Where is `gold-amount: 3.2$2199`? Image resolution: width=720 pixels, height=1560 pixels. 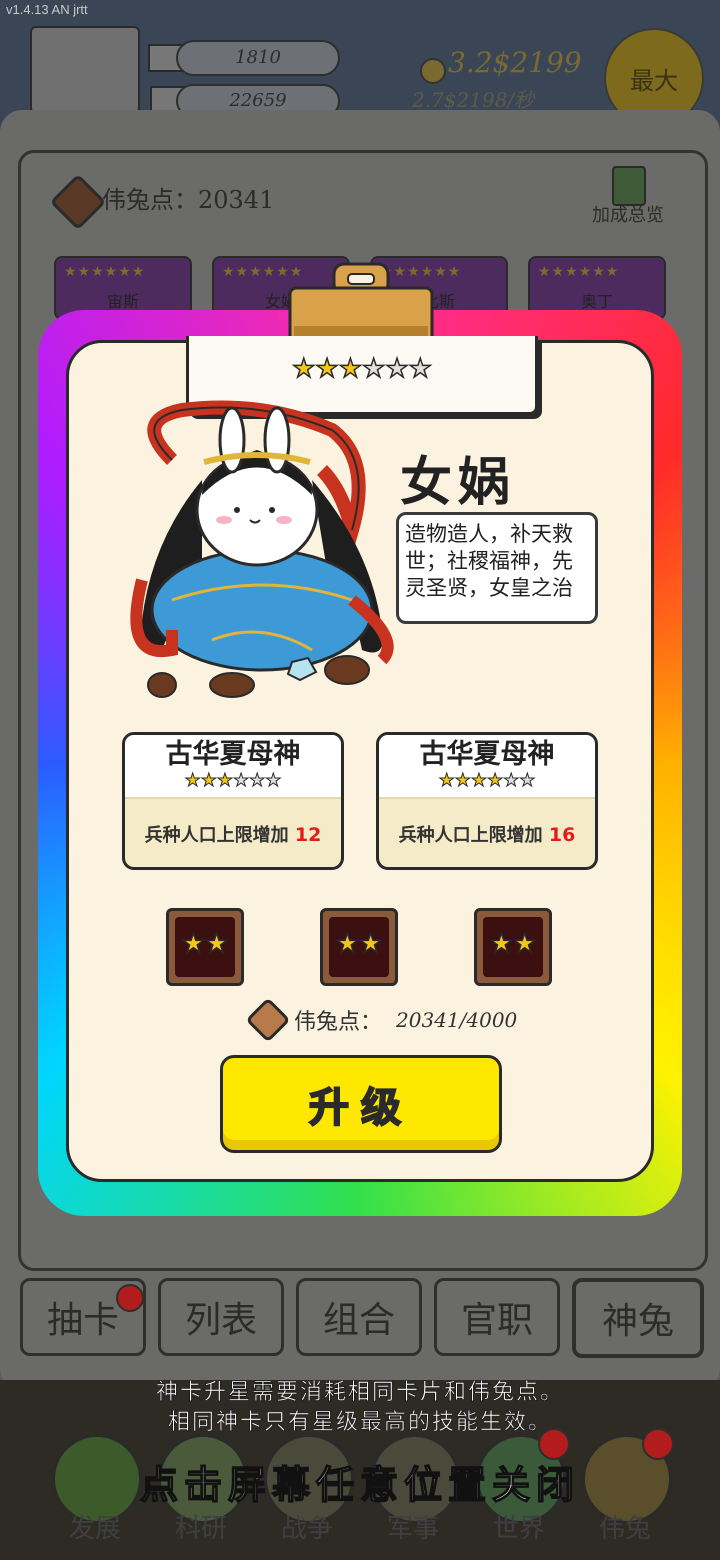
gold-amount: 3.2$2199 is located at coordinates (515, 62).